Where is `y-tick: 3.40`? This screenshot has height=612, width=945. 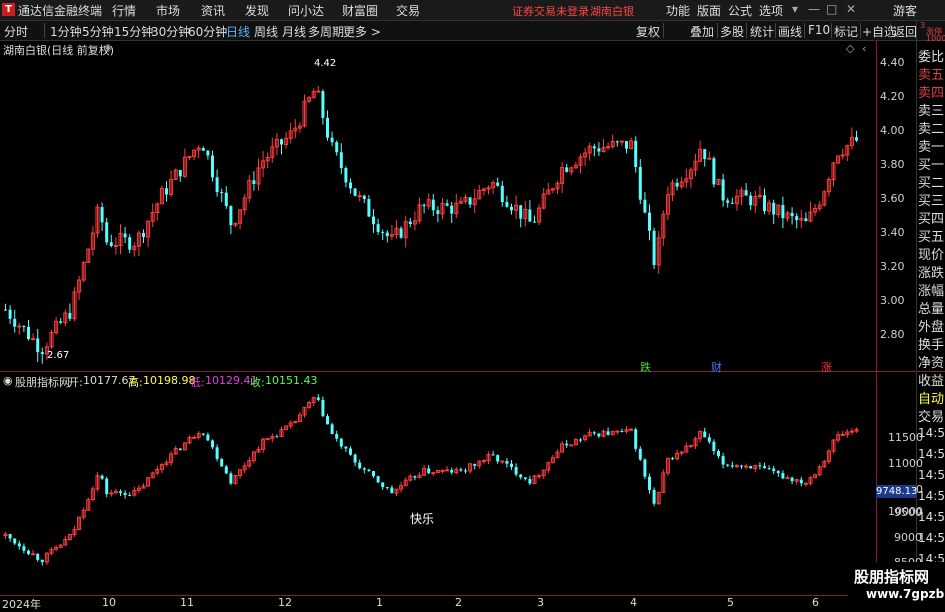 y-tick: 3.40 is located at coordinates (892, 232).